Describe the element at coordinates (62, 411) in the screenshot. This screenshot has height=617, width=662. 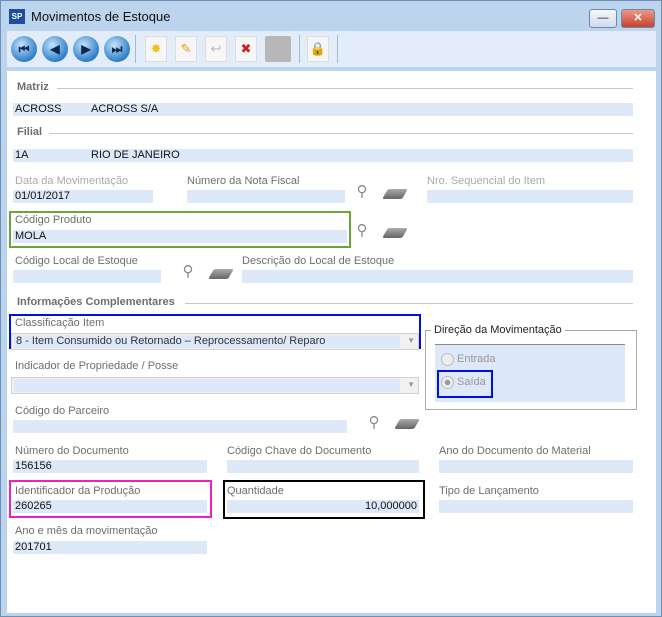
I see `cod-parceiro-label: Código do Parceiro` at that location.